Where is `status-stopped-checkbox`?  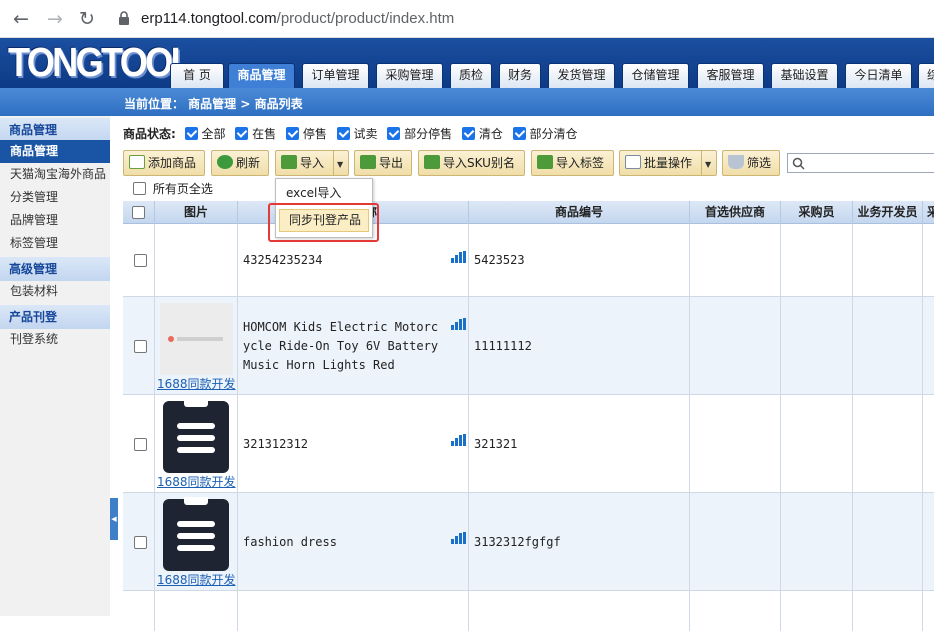
status-stopped-checkbox is located at coordinates (292, 133).